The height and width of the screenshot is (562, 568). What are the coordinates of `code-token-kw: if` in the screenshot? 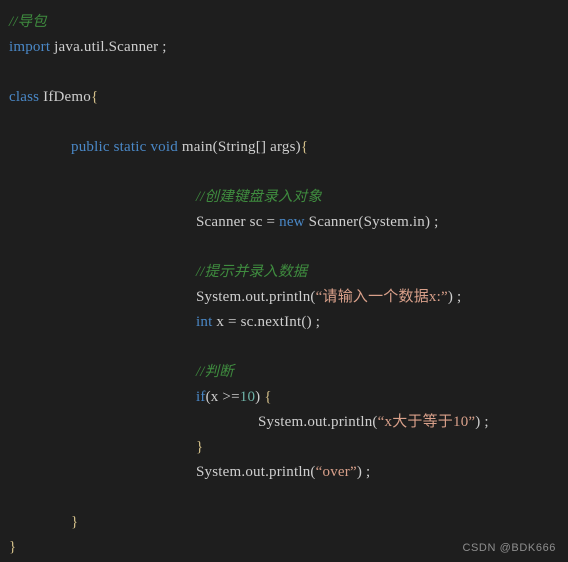 It's located at (201, 397).